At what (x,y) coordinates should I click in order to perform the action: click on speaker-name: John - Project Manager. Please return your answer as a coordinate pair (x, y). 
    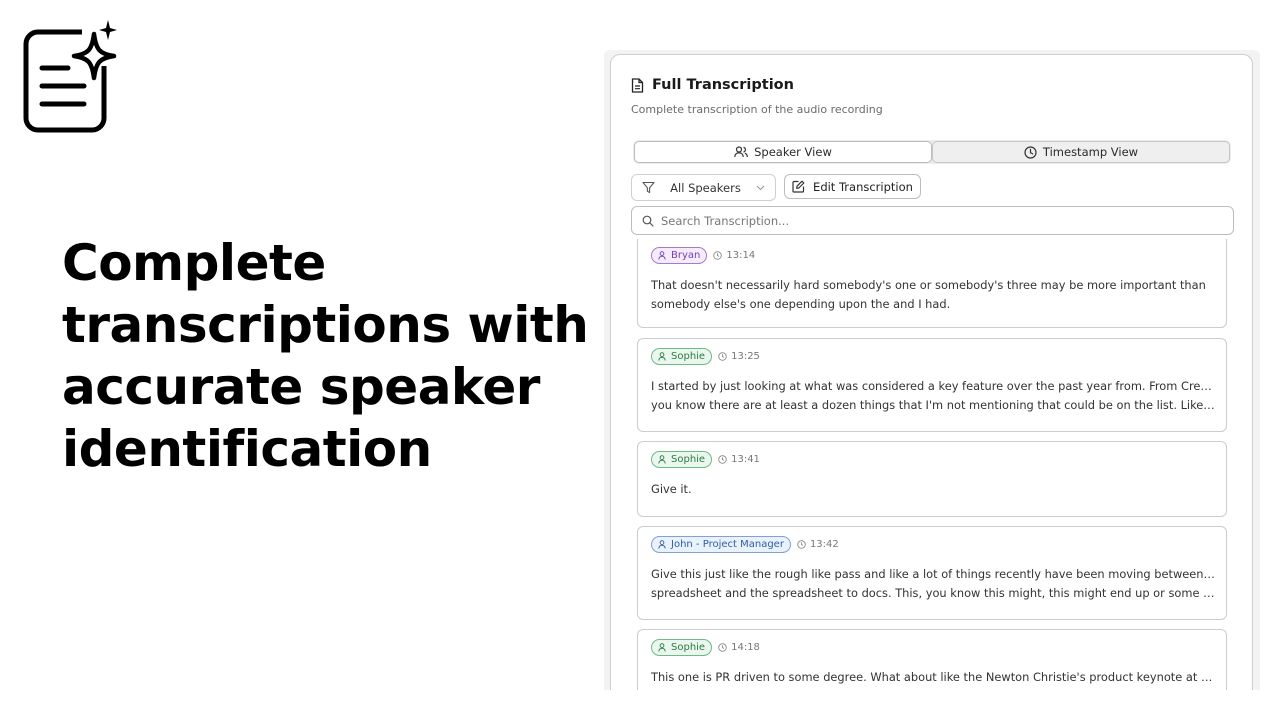
    Looking at the image, I should click on (727, 544).